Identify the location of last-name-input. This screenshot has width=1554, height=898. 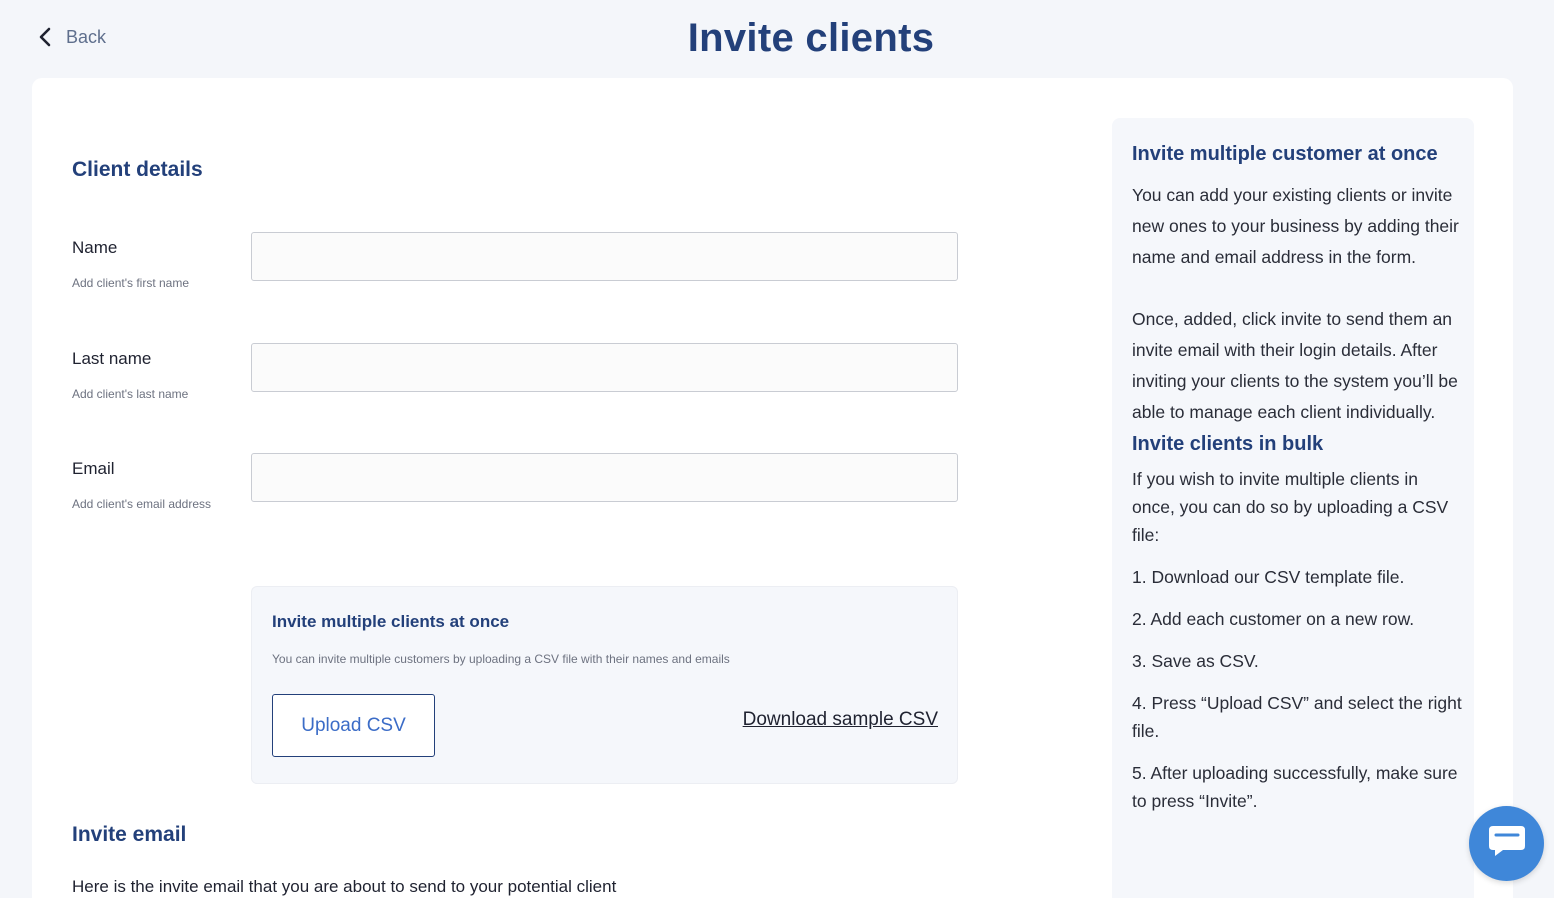
(604, 367).